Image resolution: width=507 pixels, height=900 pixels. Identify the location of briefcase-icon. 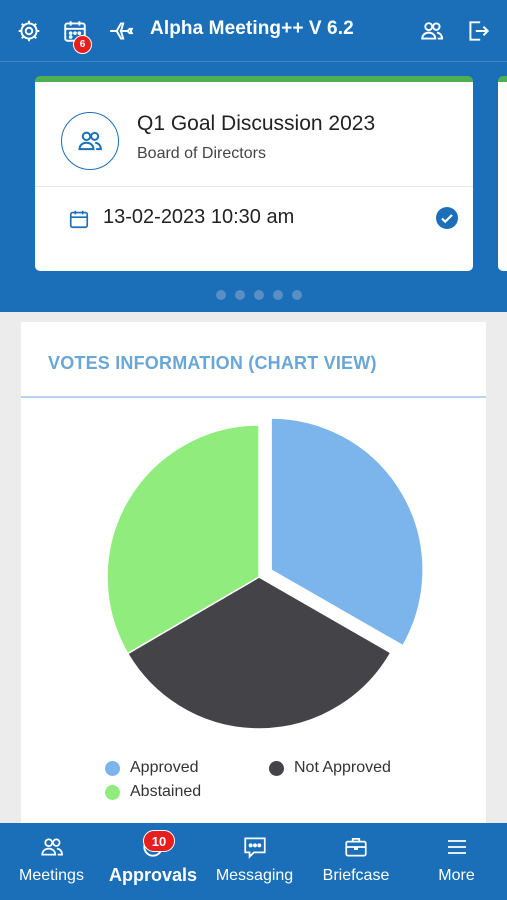
(356, 847).